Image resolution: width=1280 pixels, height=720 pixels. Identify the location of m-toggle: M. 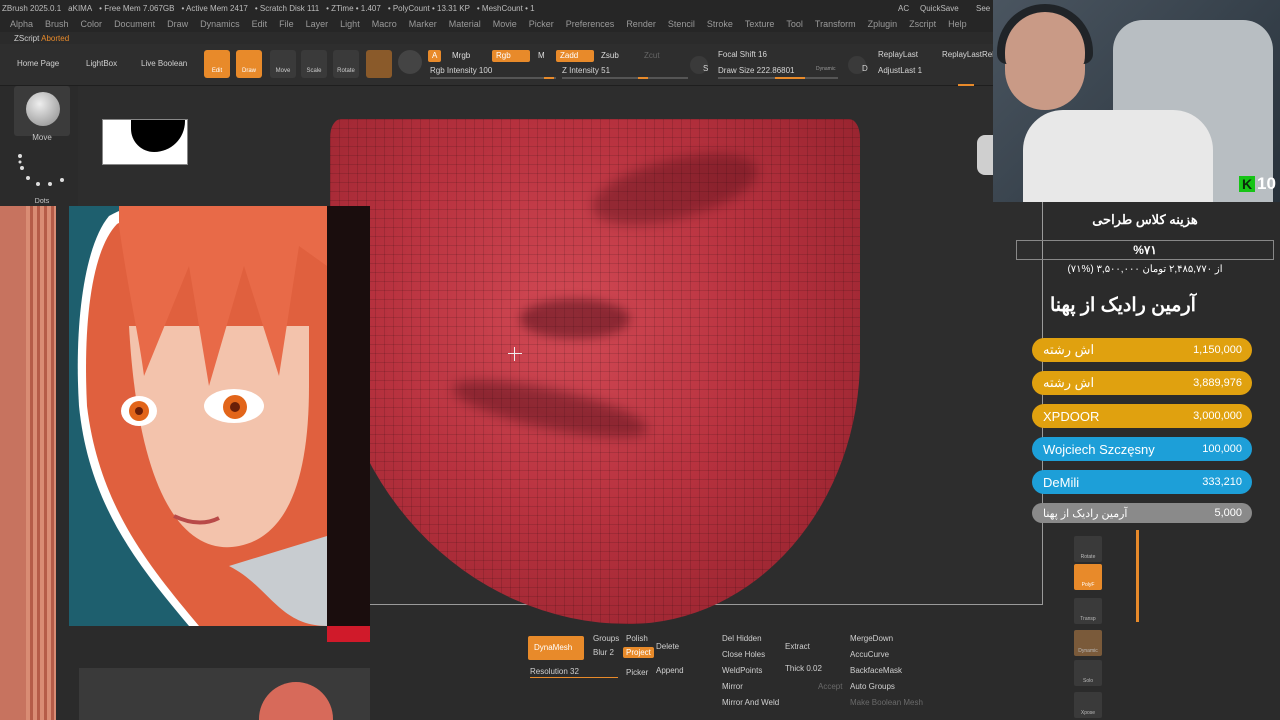
(541, 56).